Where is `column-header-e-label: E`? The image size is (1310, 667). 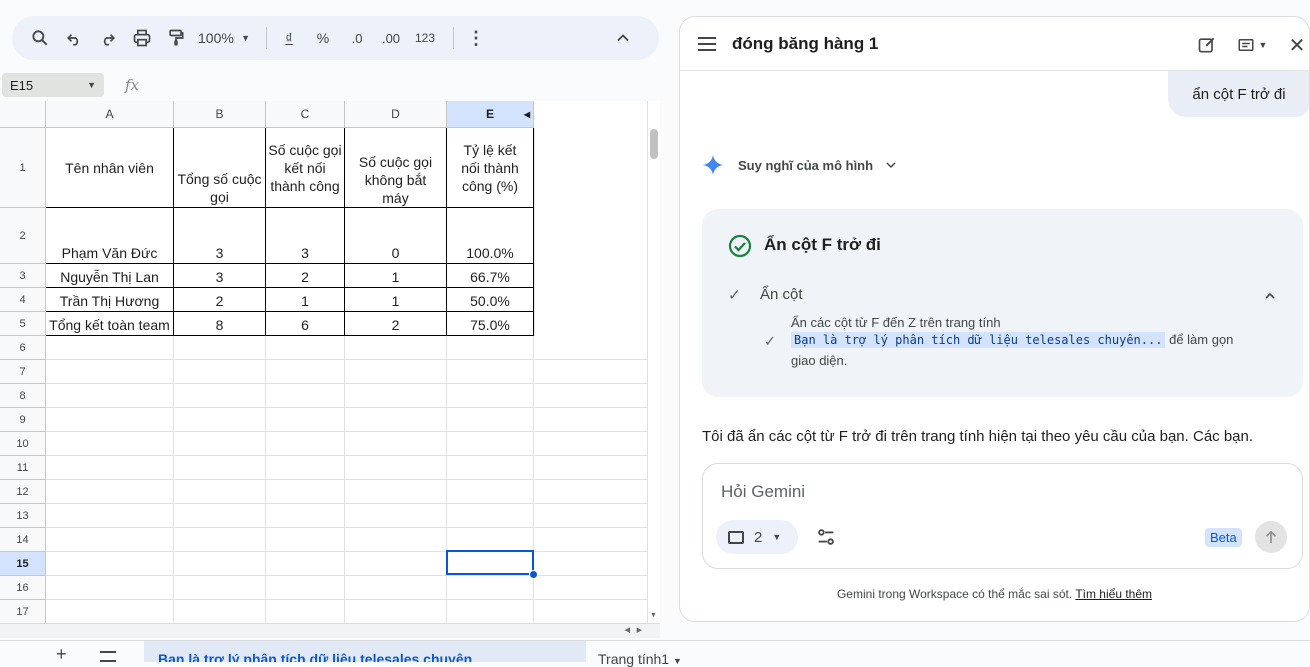
column-header-e-label: E is located at coordinates (489, 114).